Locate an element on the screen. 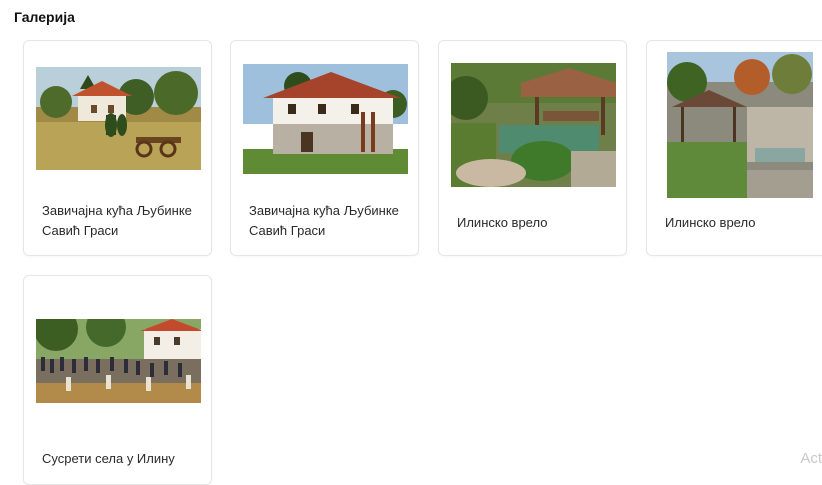  gallery-card-3: Илинско врело is located at coordinates (532, 148).